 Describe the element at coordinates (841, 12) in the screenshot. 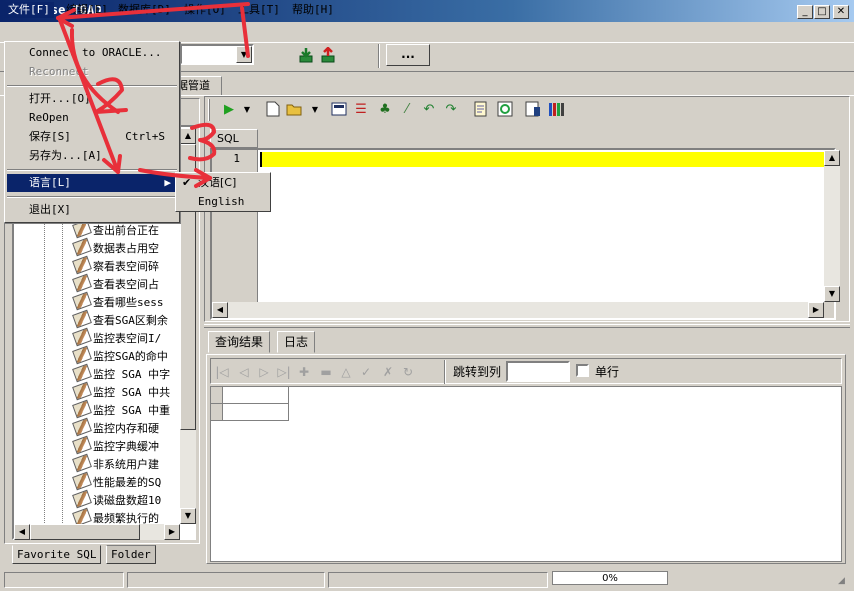

I see `close-button: ✕` at that location.